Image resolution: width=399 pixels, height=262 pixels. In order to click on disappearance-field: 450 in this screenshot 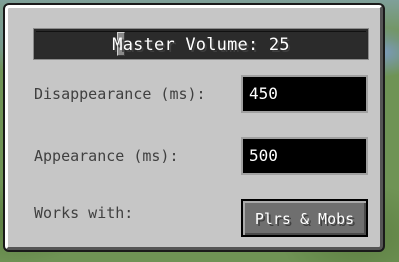, I will do `click(304, 94)`.